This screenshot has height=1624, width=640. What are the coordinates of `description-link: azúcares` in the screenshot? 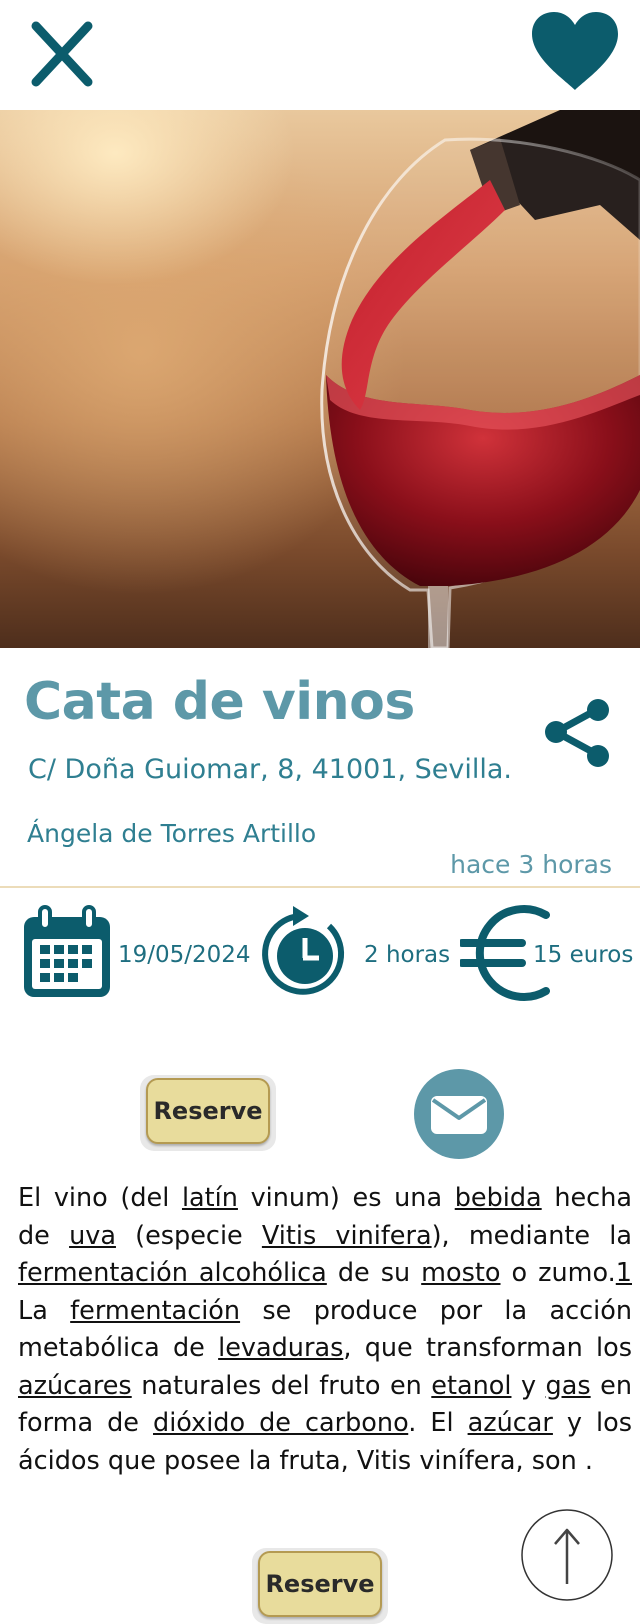 It's located at (75, 1386).